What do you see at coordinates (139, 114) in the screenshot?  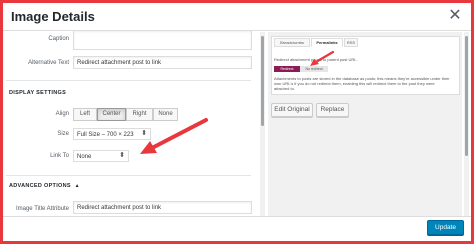 I see `align-right-button: Right` at bounding box center [139, 114].